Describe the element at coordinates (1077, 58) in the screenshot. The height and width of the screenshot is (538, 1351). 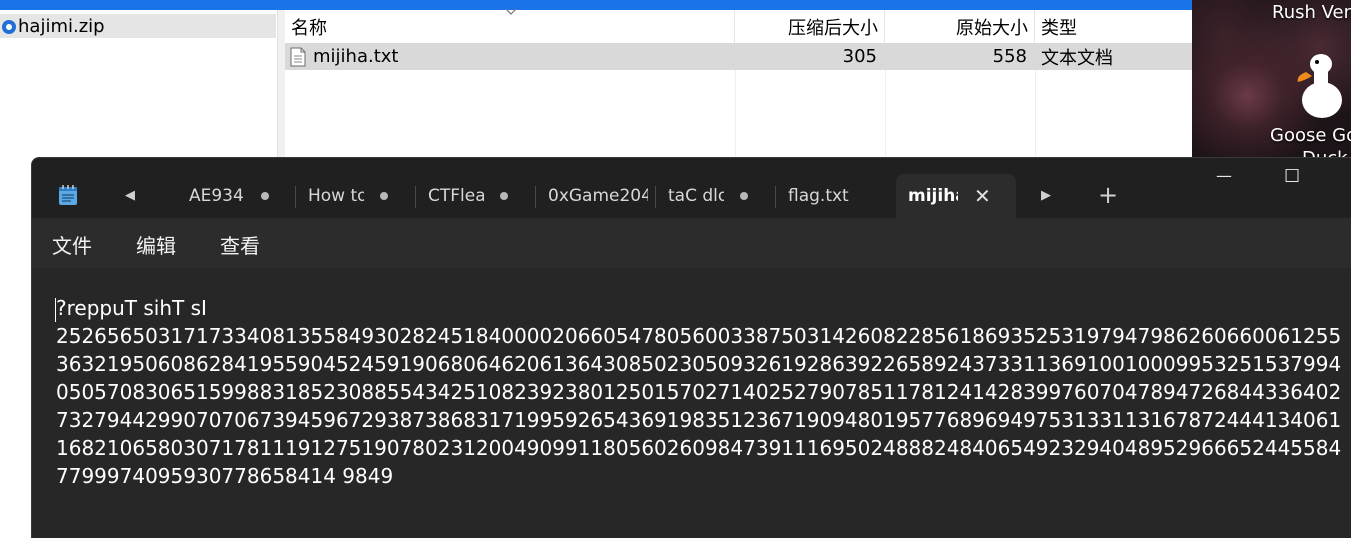
I see `file-type: 文本文档` at that location.